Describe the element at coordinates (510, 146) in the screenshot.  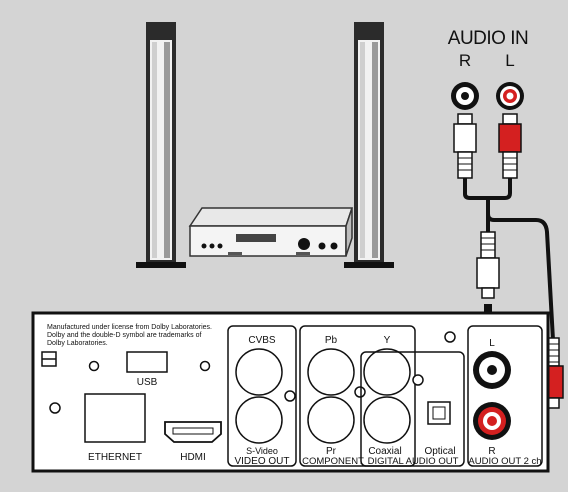
I see `rca-plug-red-top` at that location.